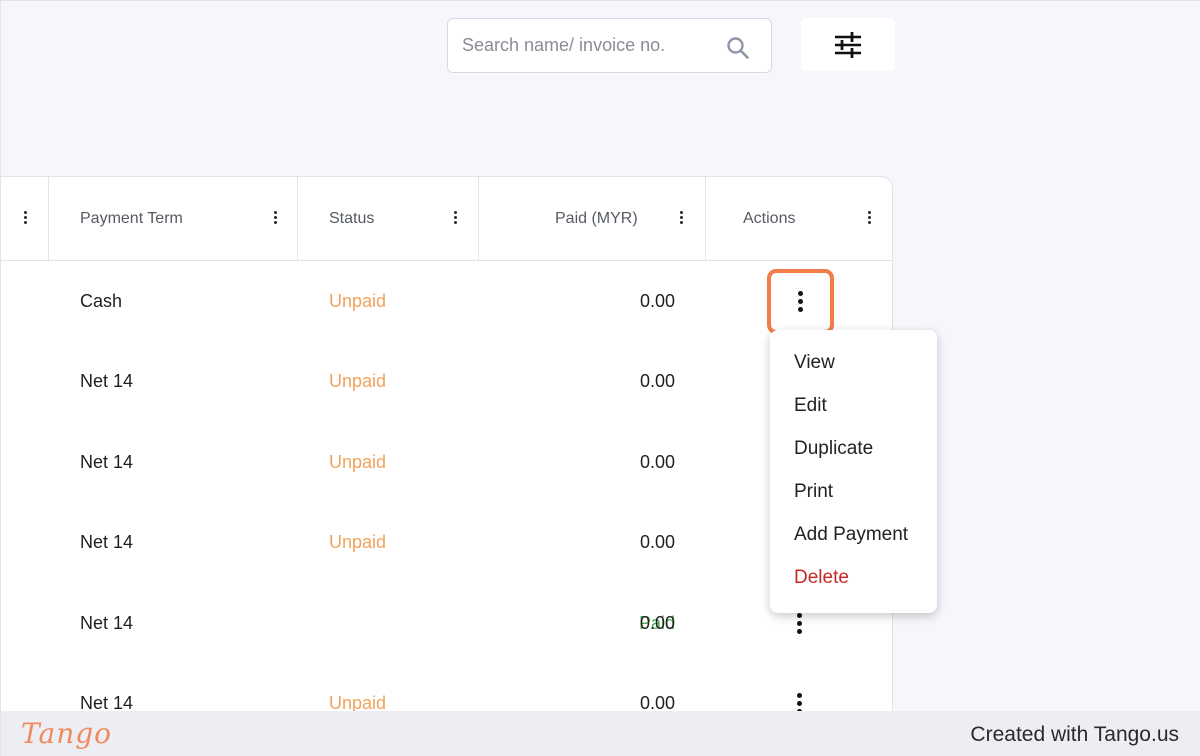 The height and width of the screenshot is (756, 1200). What do you see at coordinates (67, 733) in the screenshot?
I see `tango-logo: Tango` at bounding box center [67, 733].